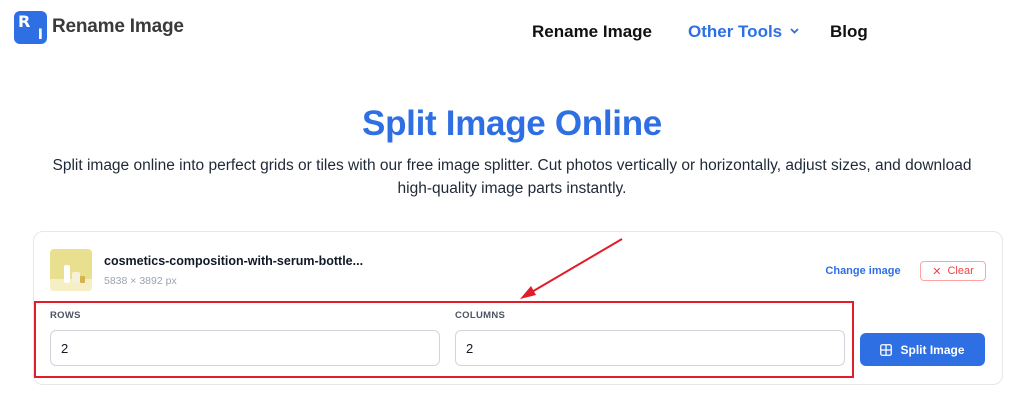  What do you see at coordinates (118, 26) in the screenshot?
I see `logo-text: Rename Image` at bounding box center [118, 26].